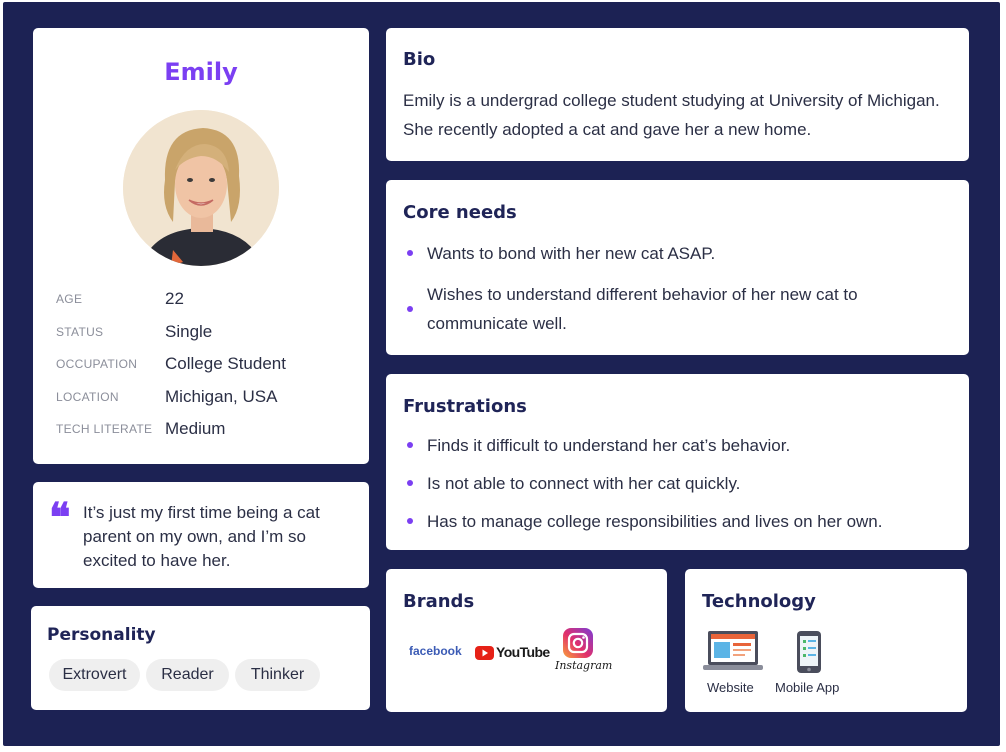  Describe the element at coordinates (201, 72) in the screenshot. I see `persona-name: Emily` at that location.